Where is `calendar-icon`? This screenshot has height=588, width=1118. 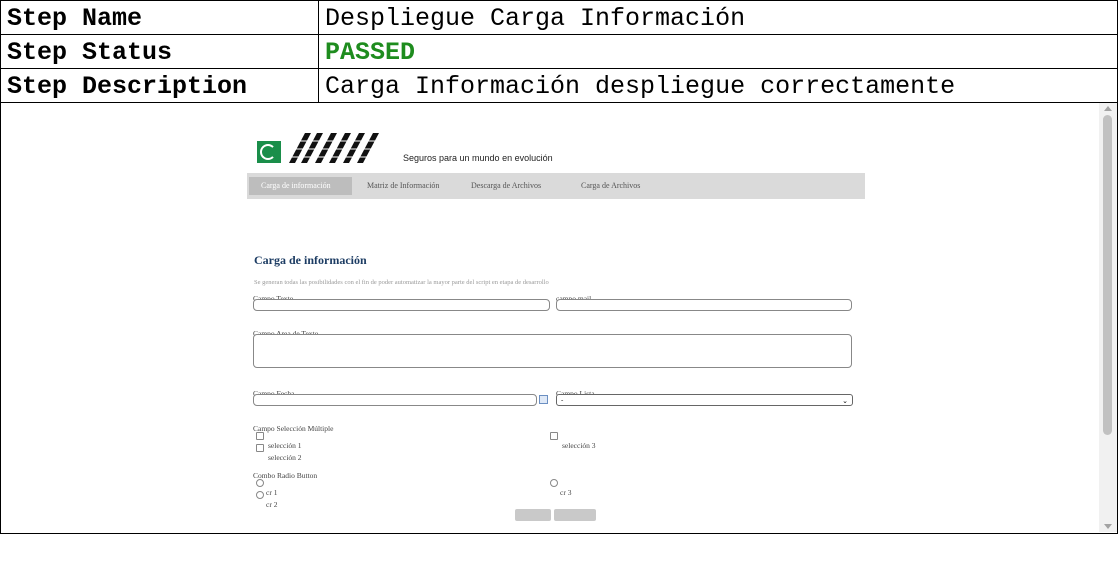 calendar-icon is located at coordinates (543, 399).